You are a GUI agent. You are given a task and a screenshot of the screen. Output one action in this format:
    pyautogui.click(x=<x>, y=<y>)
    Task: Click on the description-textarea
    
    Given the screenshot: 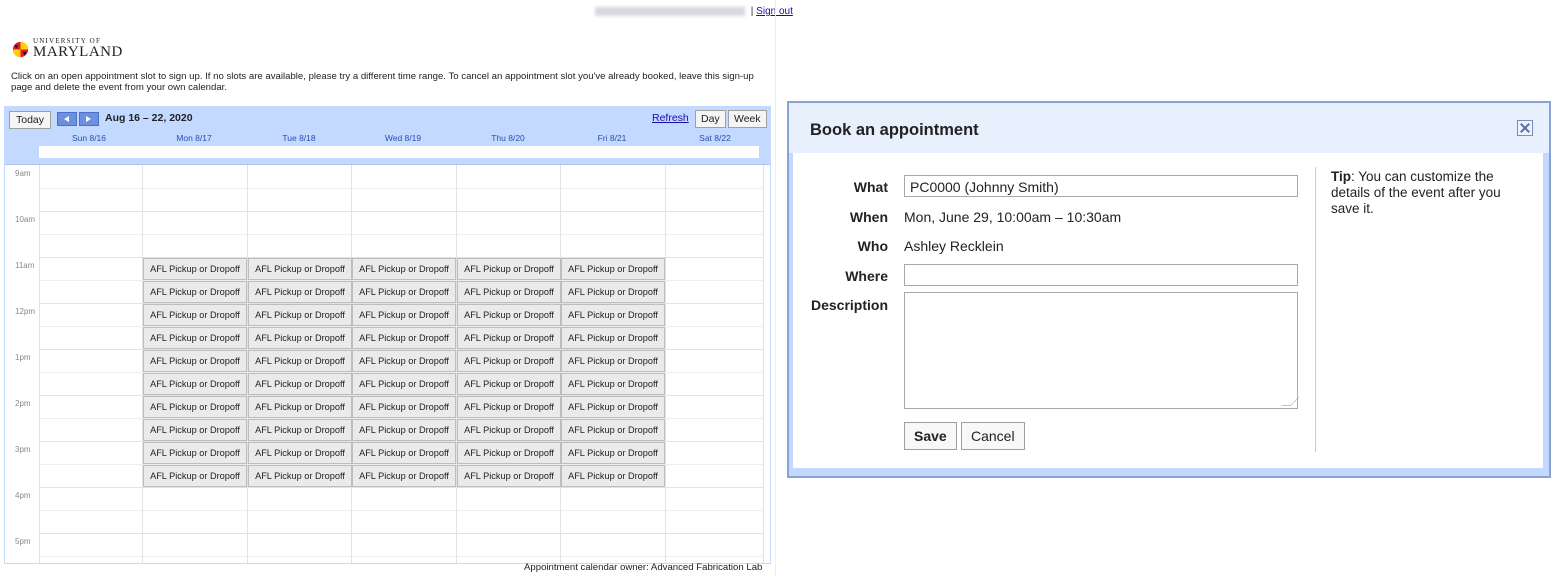 What is the action you would take?
    pyautogui.click(x=1102, y=350)
    